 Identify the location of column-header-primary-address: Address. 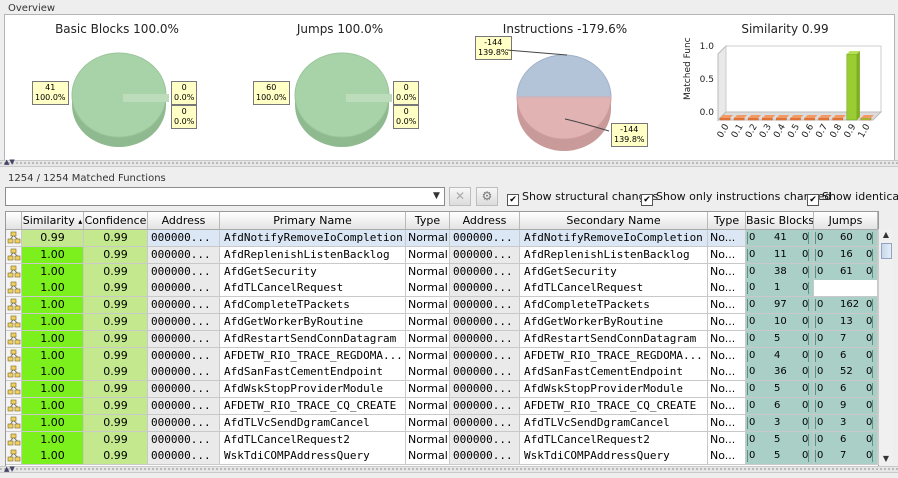
(184, 221).